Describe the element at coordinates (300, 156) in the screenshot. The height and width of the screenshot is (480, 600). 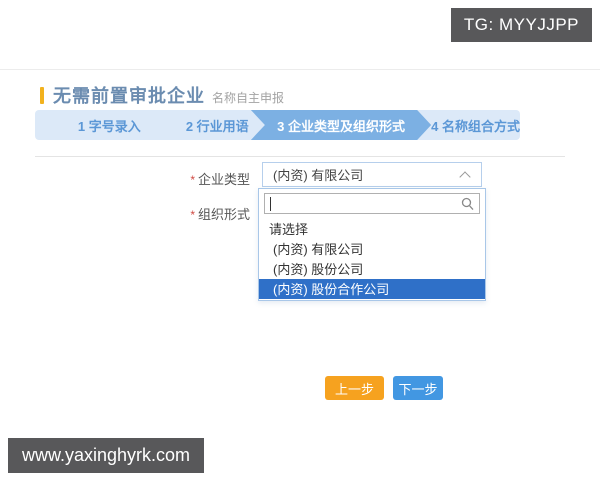
I see `form-divider` at that location.